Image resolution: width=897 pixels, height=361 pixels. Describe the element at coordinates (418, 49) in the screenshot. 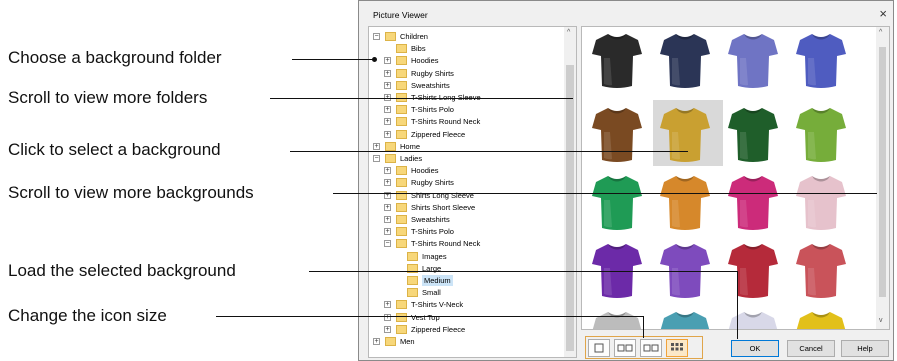

I see `tree-item-label: Bibs` at that location.